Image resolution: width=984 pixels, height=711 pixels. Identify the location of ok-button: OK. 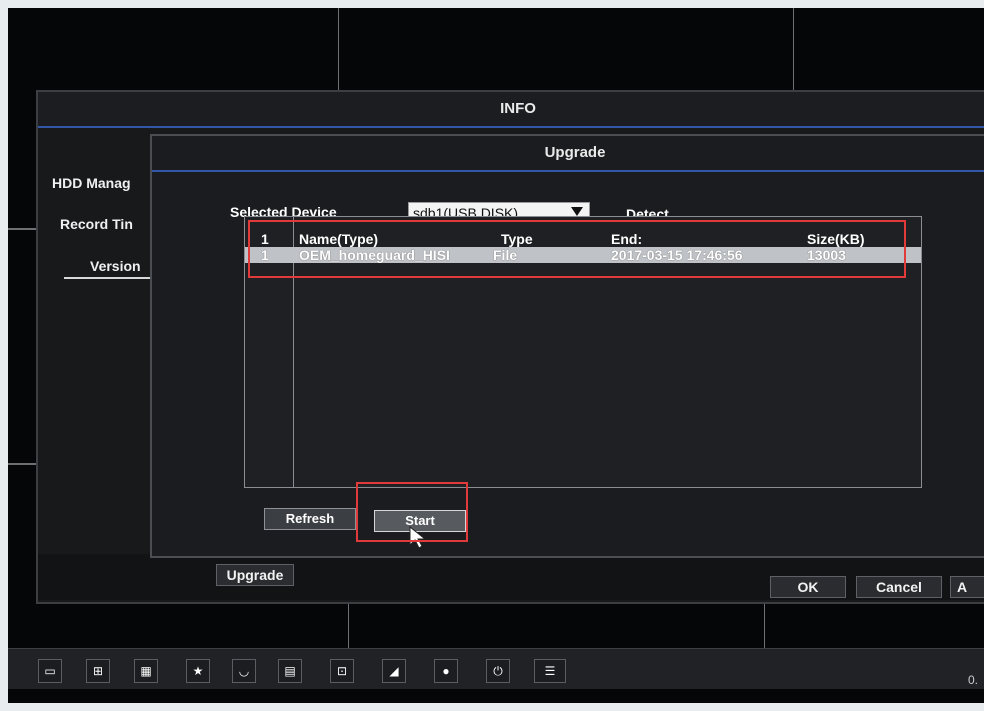
(808, 587).